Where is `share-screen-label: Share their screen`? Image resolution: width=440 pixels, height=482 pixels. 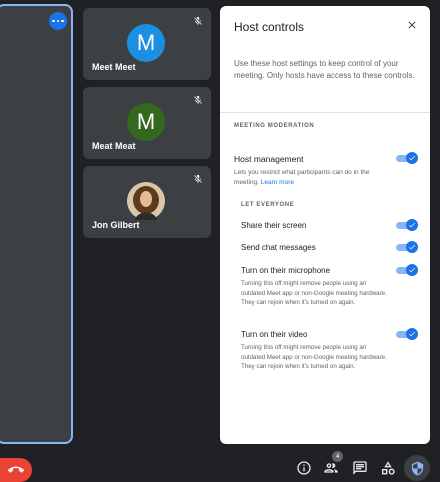 share-screen-label: Share their screen is located at coordinates (274, 225).